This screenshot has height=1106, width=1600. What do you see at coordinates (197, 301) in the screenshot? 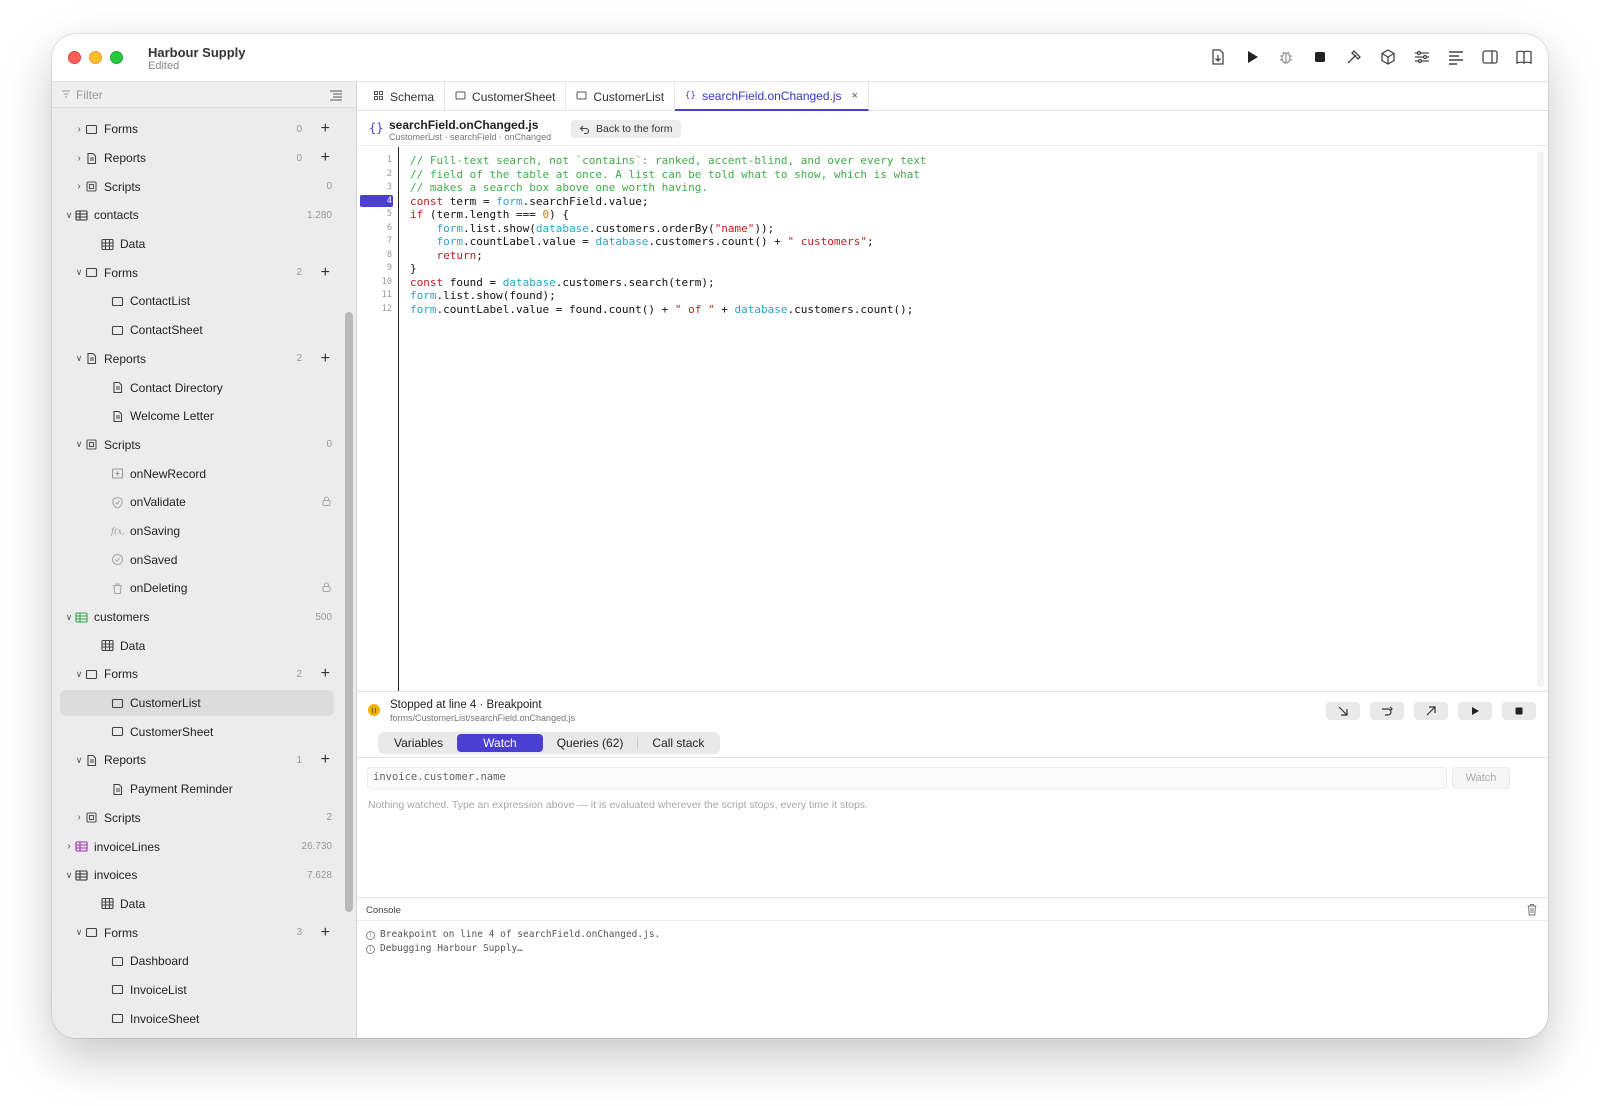
I see `tree-row: ContactList` at bounding box center [197, 301].